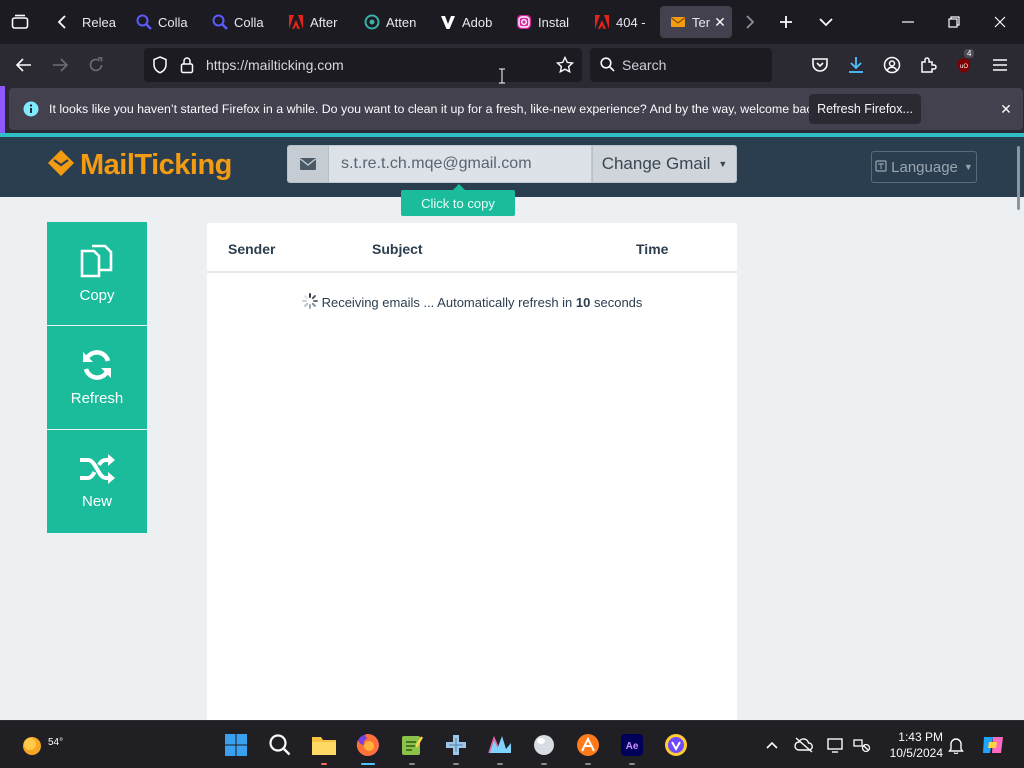 This screenshot has width=1024, height=768. I want to click on system-clock: 1:43 PM 10/5/2024, so click(914, 745).